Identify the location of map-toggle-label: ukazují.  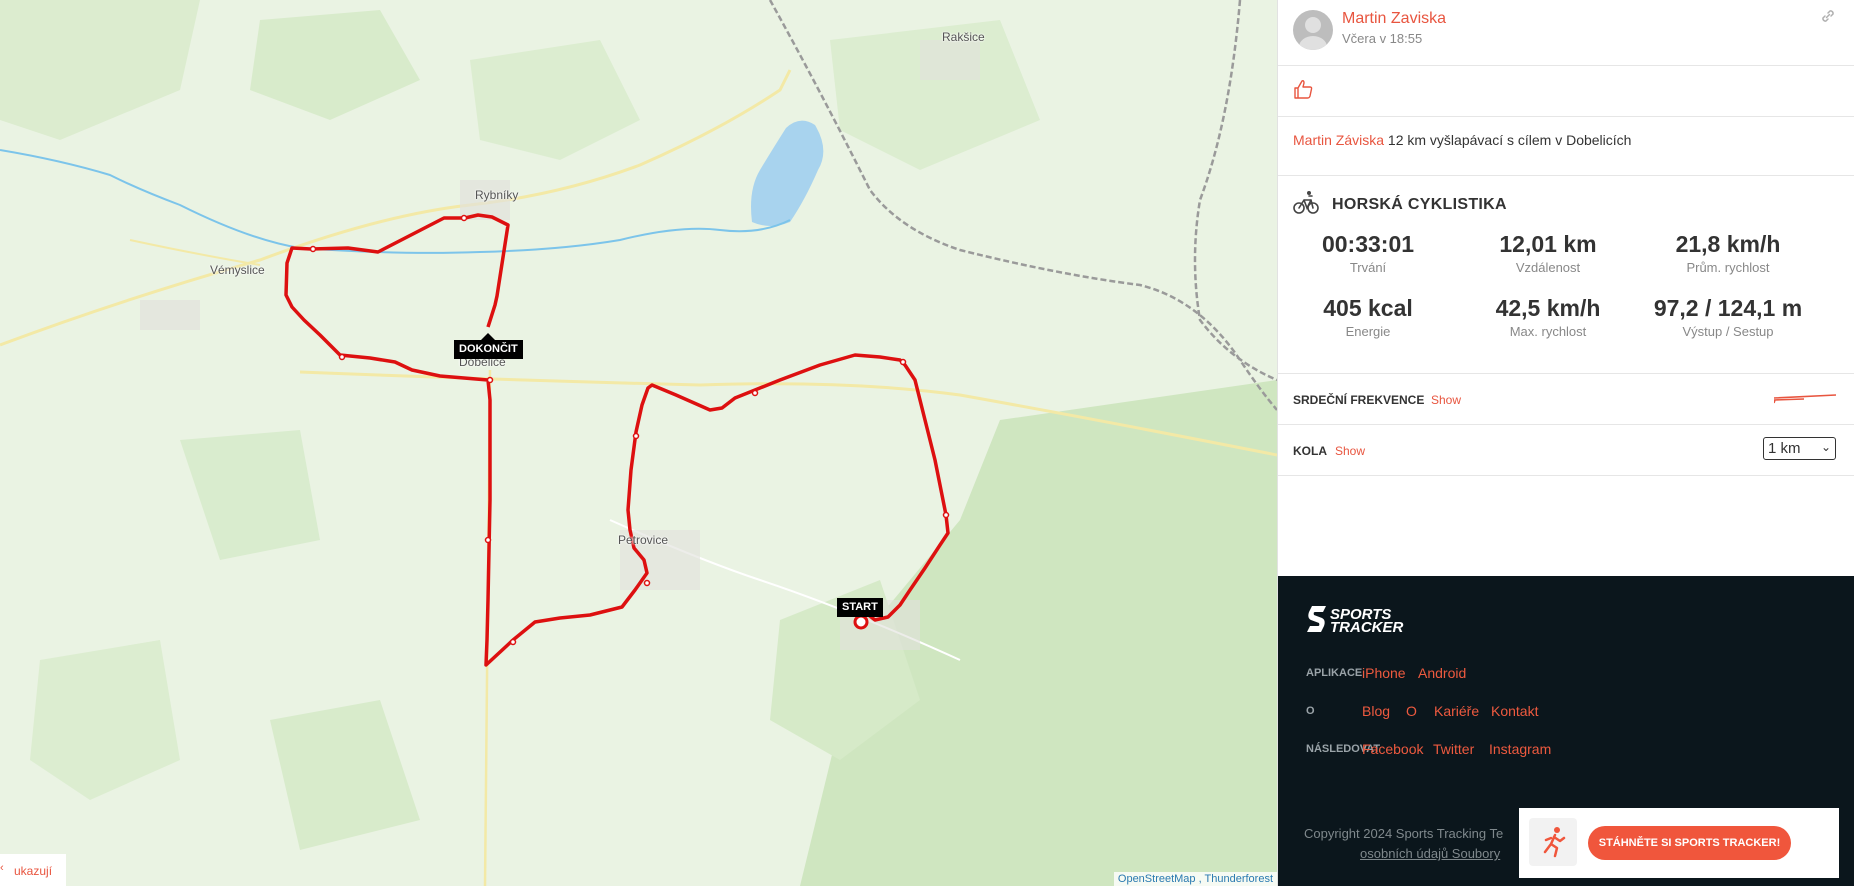
(33, 871).